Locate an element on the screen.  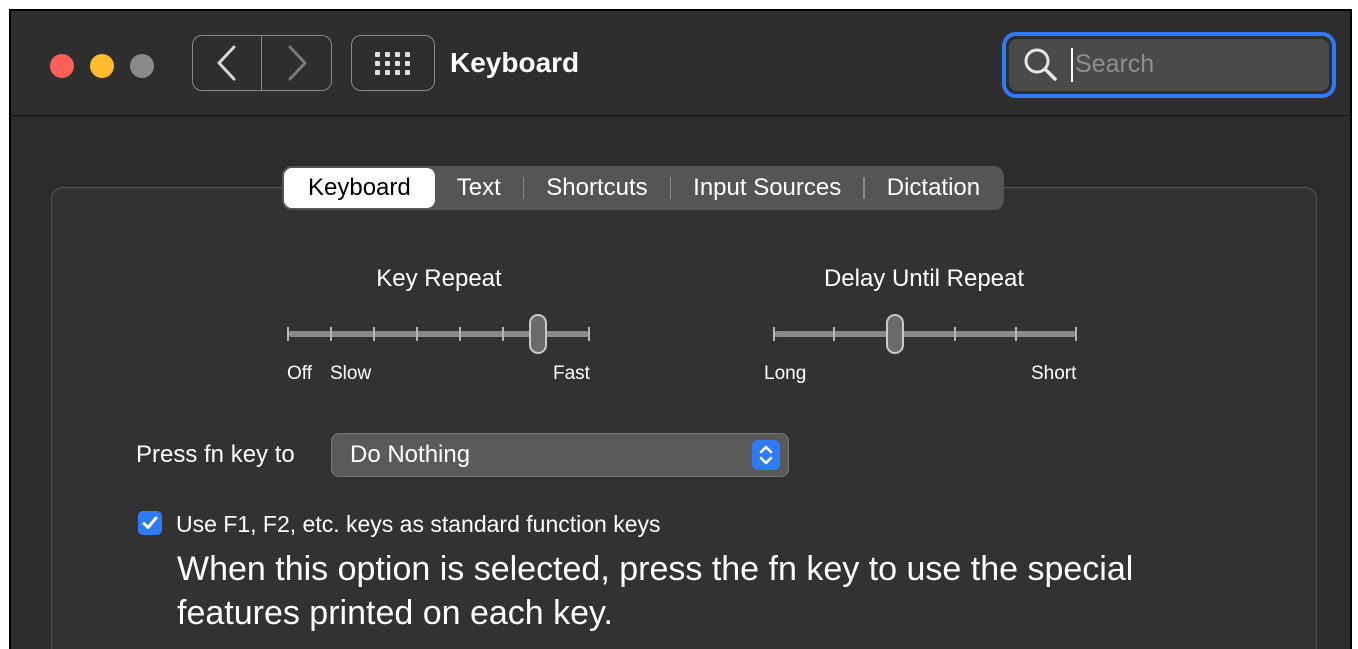
up-down-chevron-icon is located at coordinates (766, 455).